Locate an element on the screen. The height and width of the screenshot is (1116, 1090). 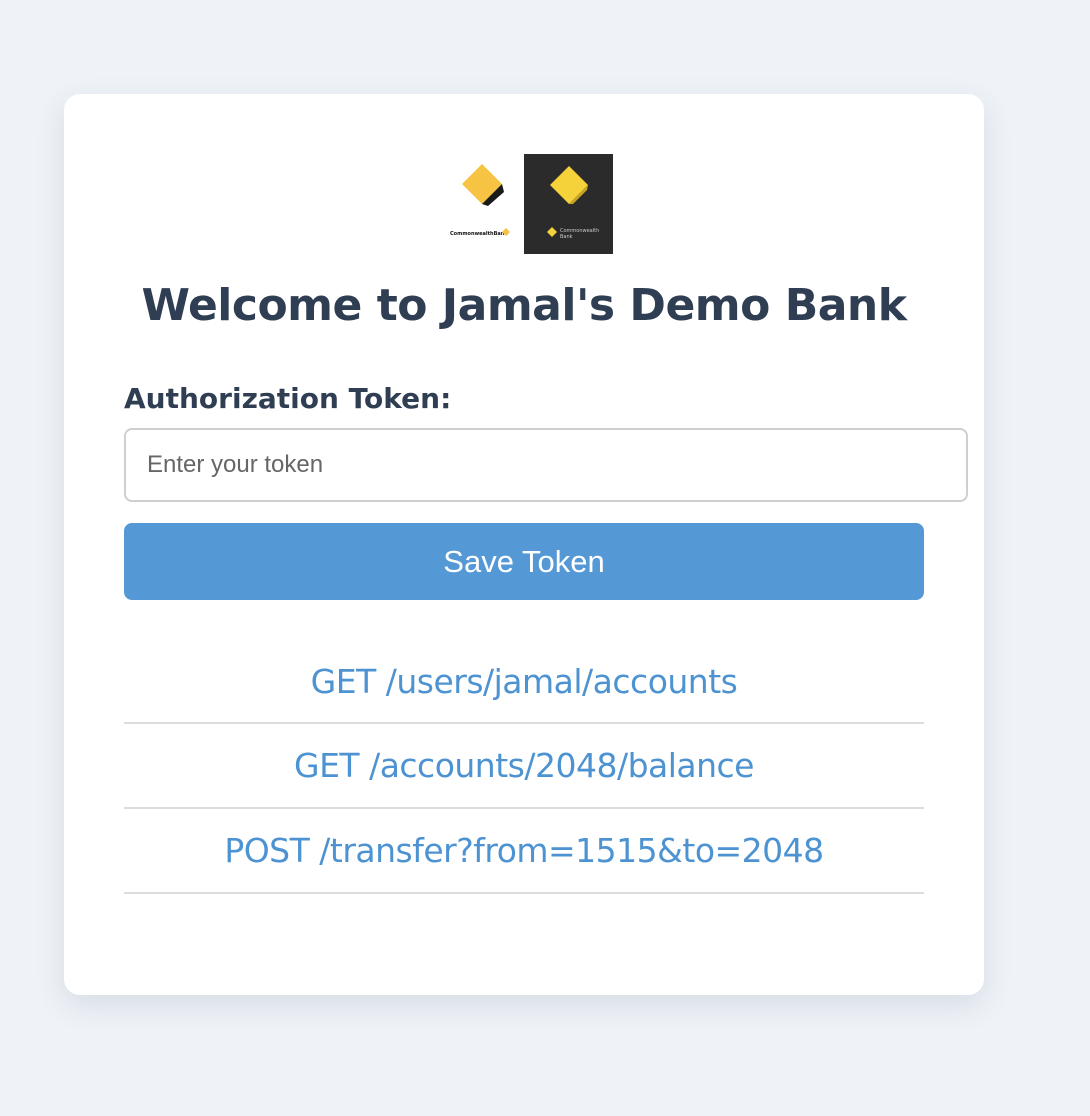
svg-text: CommonwealthBank is located at coordinates (479, 234).